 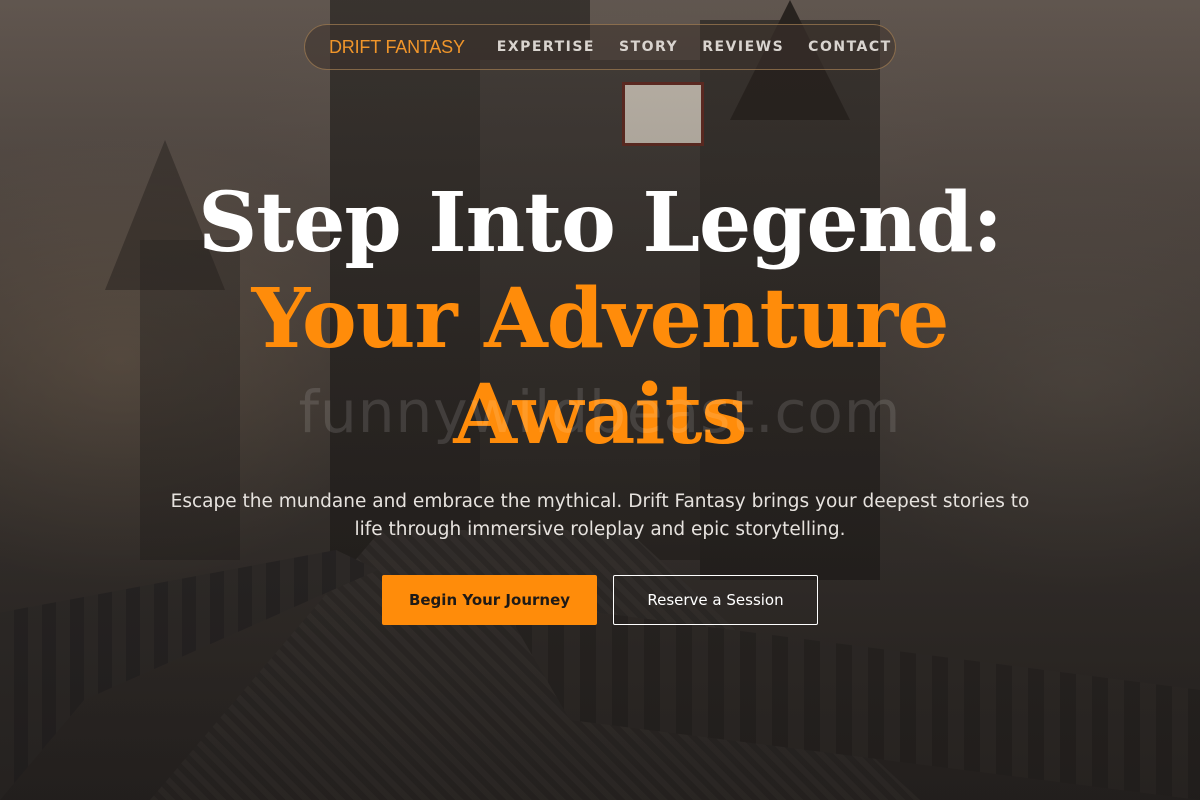 What do you see at coordinates (600, 415) in the screenshot?
I see `headline-line-3: Awaits` at bounding box center [600, 415].